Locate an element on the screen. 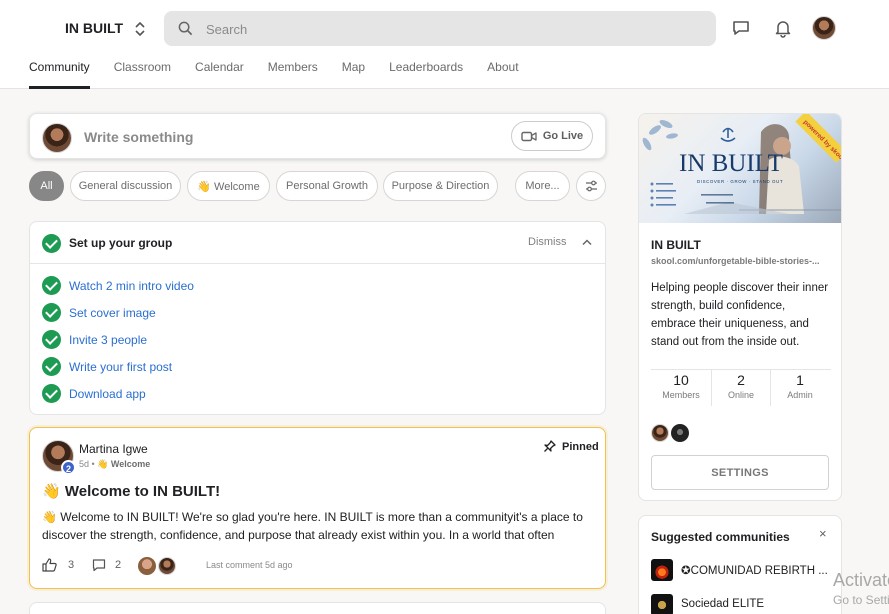  tab-about: About is located at coordinates (502, 74).